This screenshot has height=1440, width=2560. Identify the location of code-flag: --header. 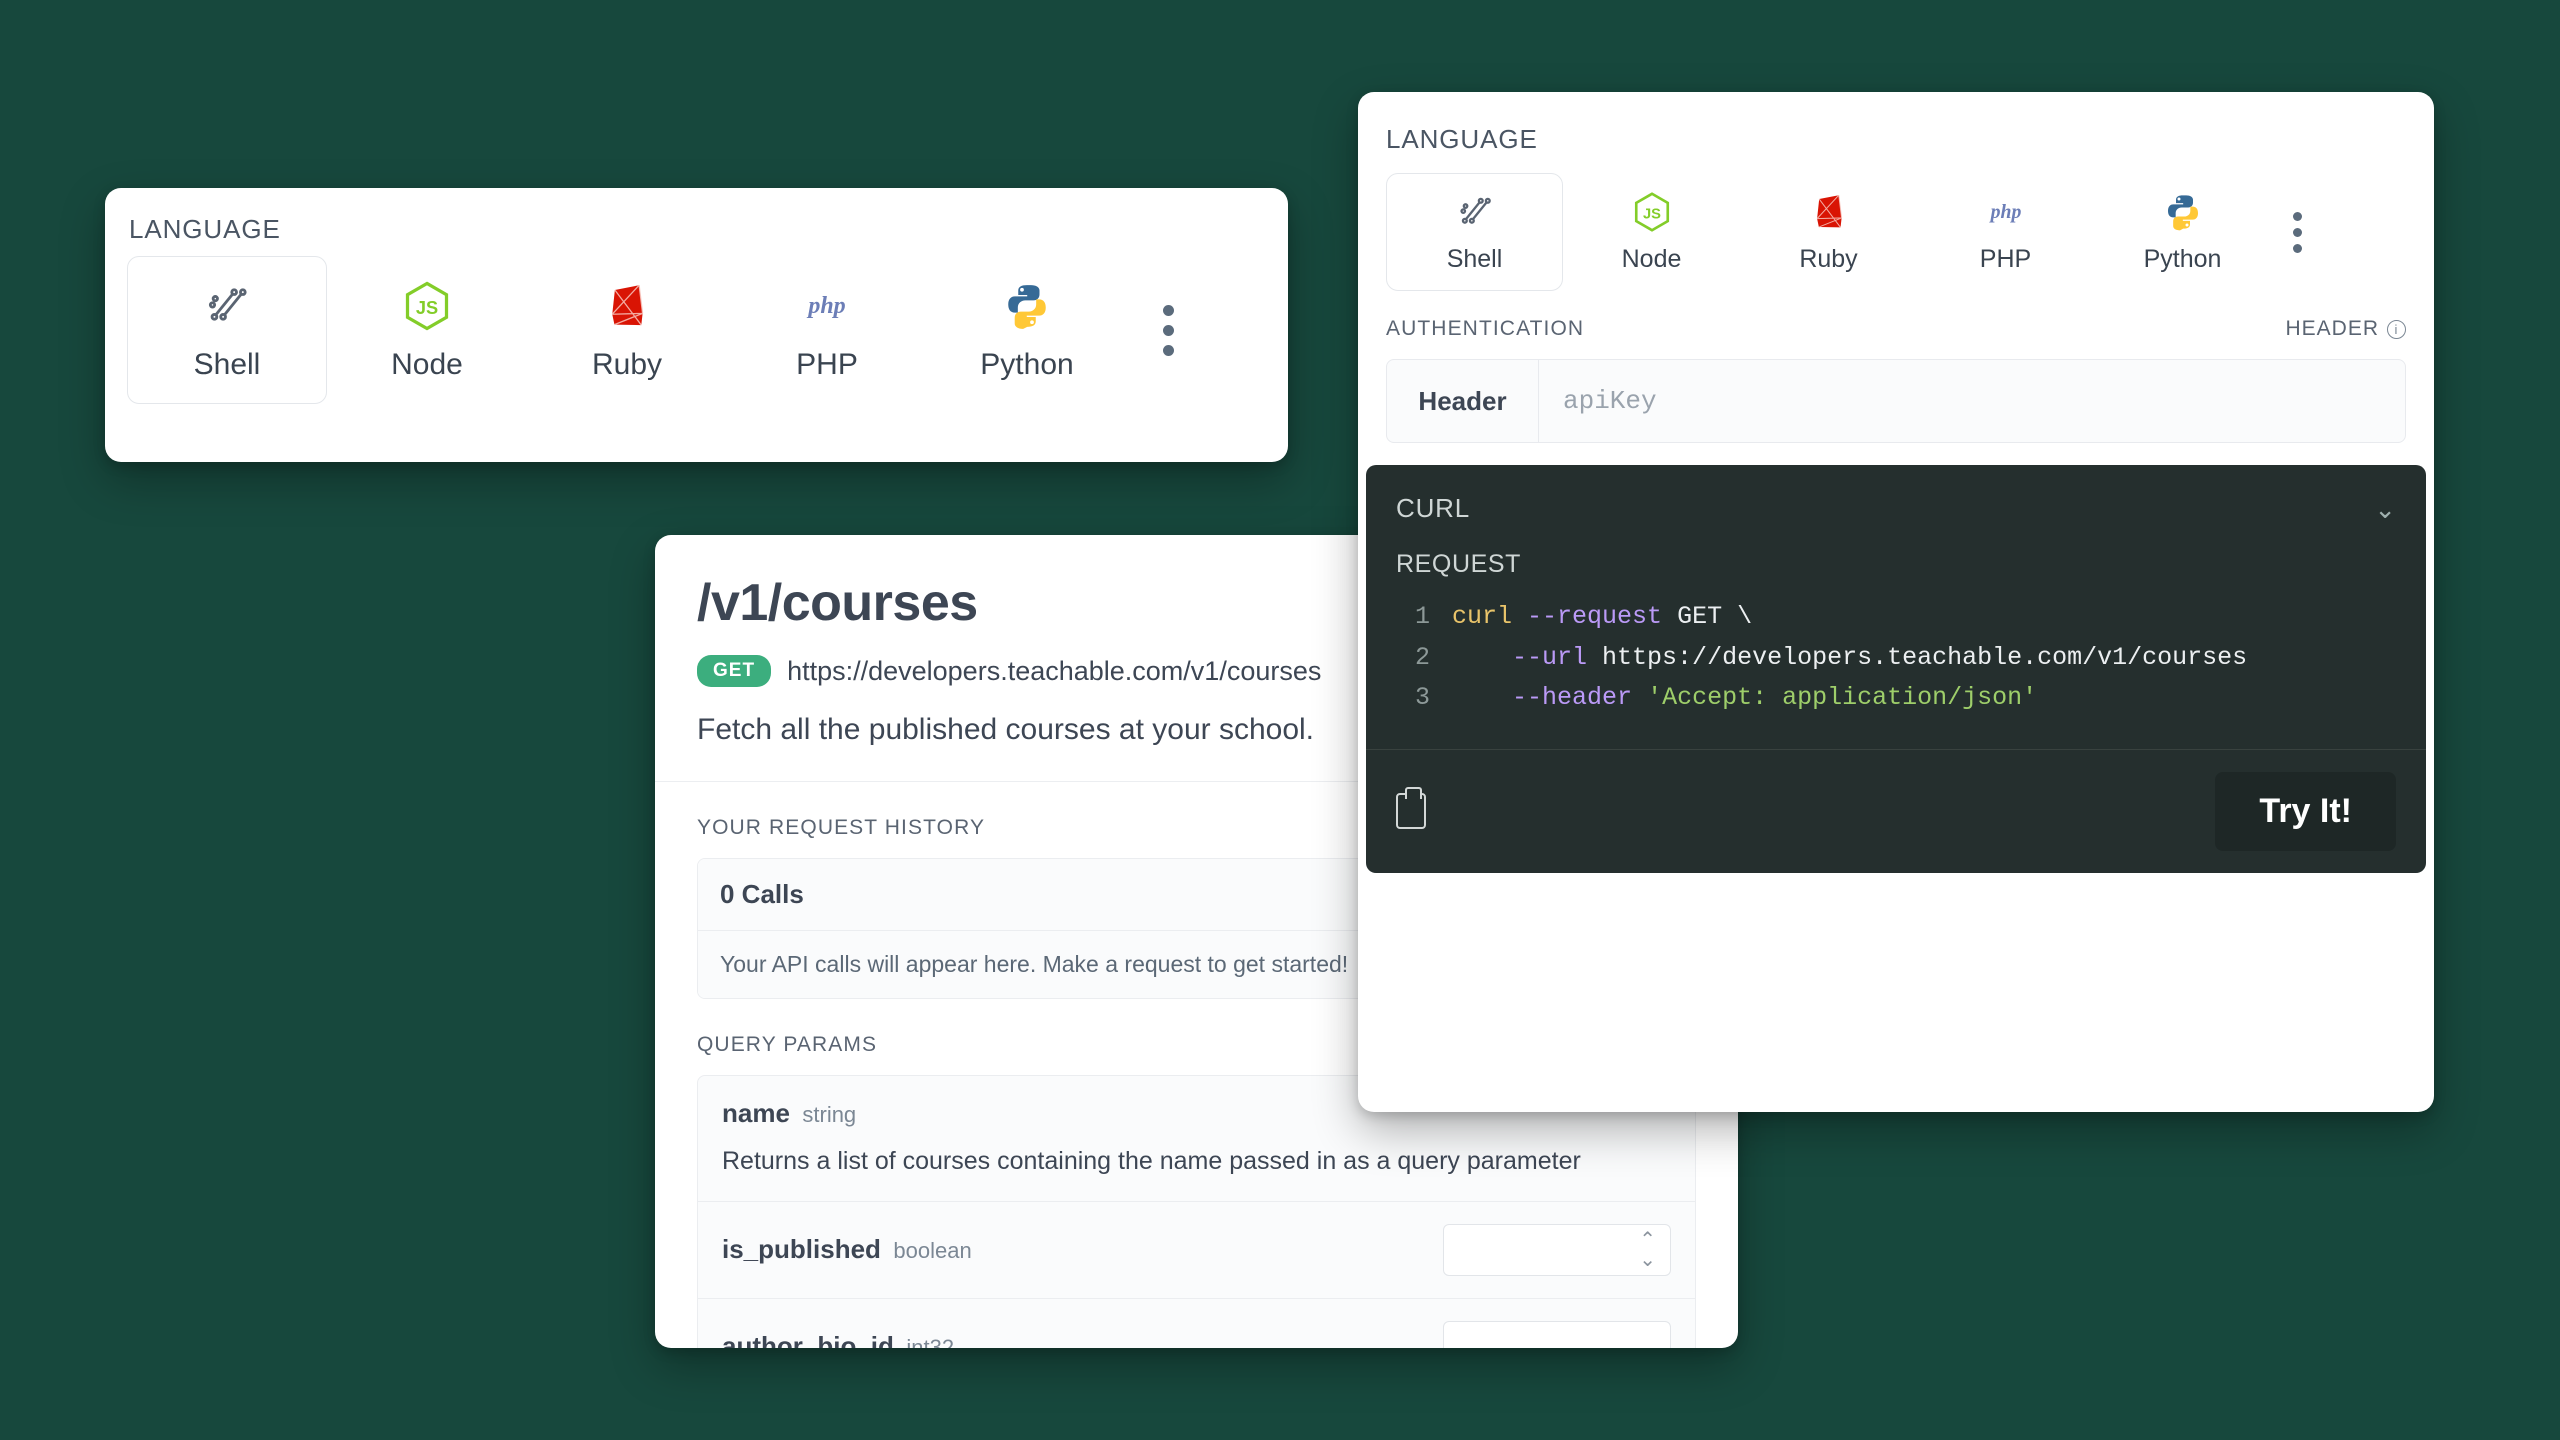
(1572, 697).